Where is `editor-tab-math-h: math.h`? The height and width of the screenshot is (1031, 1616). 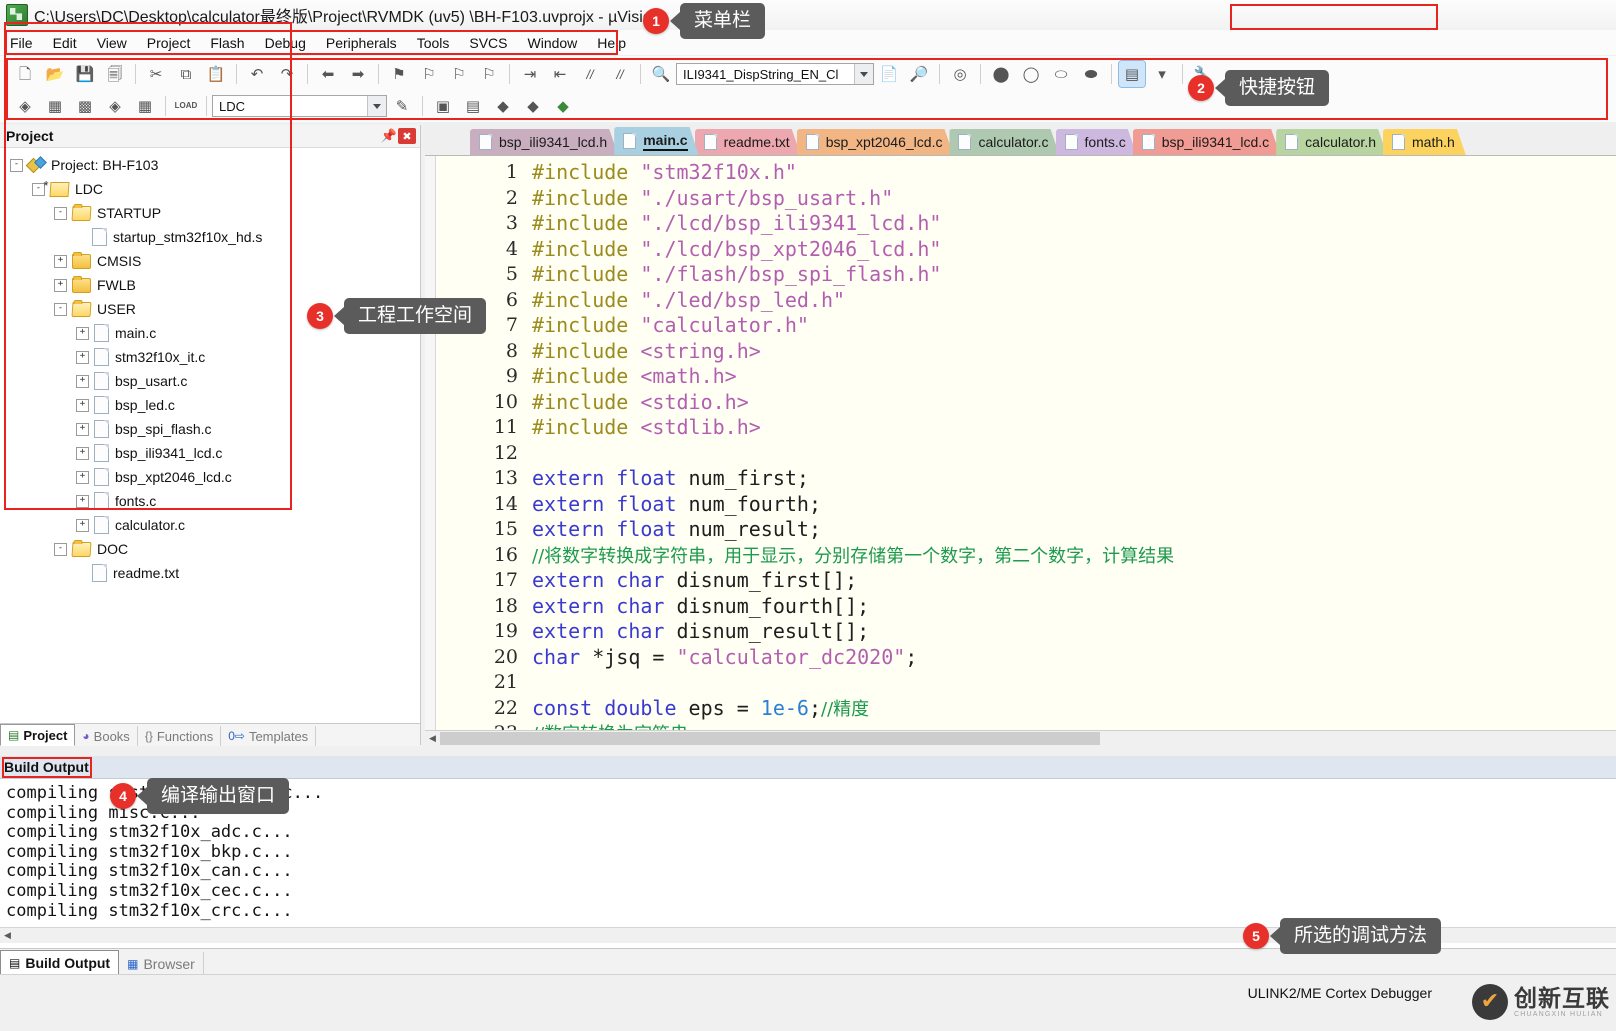 editor-tab-math-h: math.h is located at coordinates (1424, 142).